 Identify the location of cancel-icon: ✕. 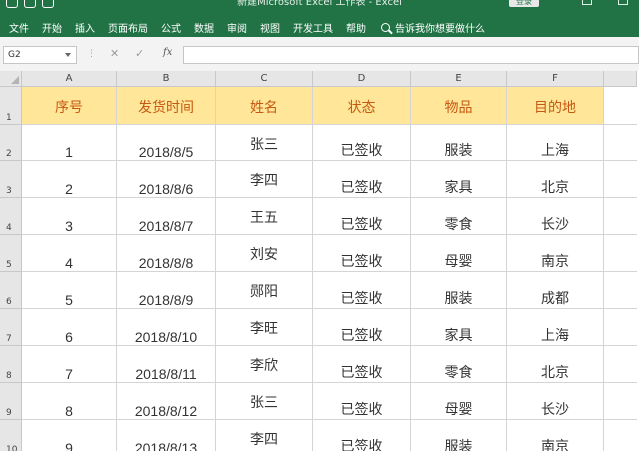
(114, 53).